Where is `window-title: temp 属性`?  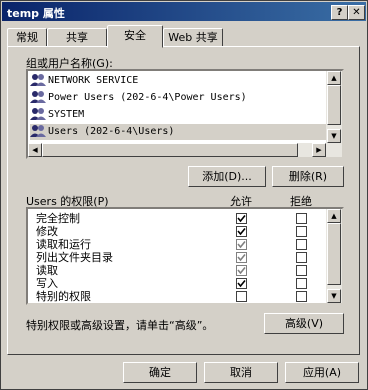
window-title: temp 属性 is located at coordinates (36, 13).